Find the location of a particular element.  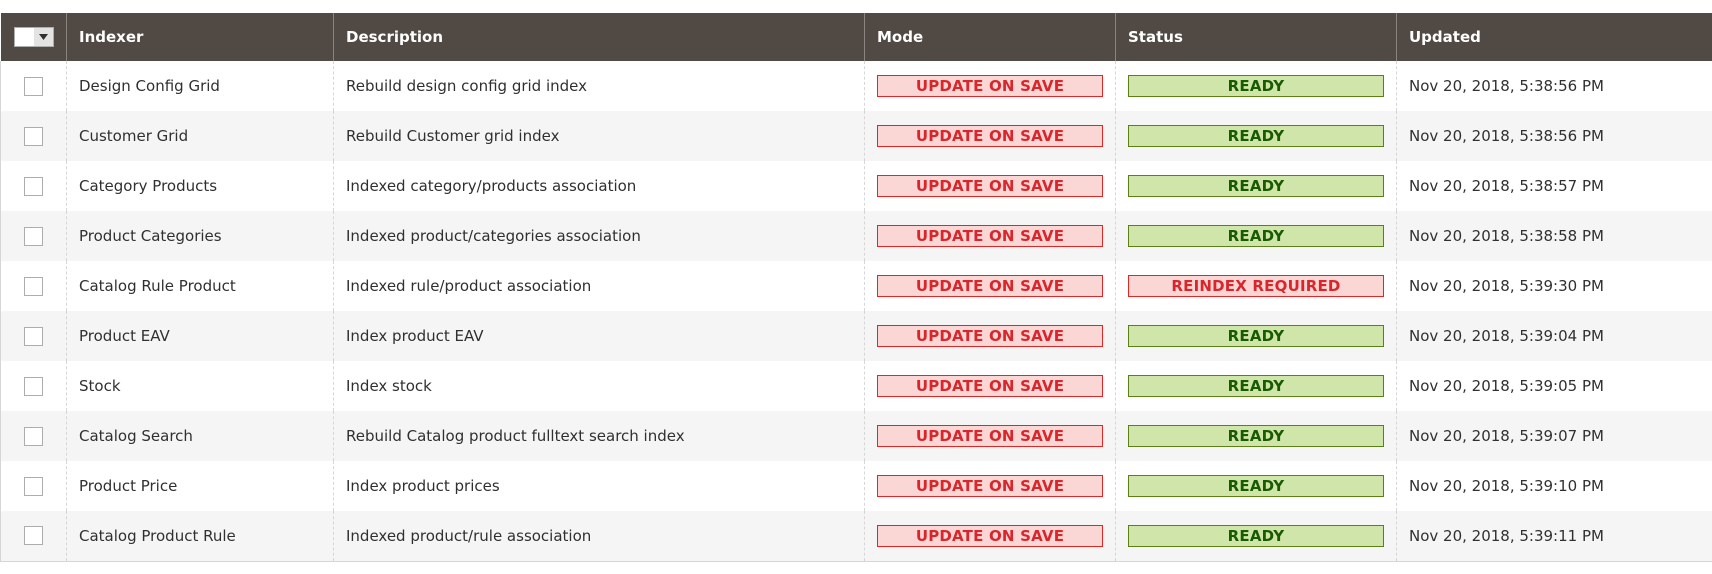

status-badge: REINDEX REQUIRED is located at coordinates (1256, 286).